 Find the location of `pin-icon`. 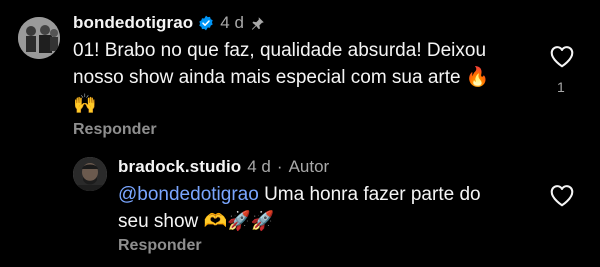

pin-icon is located at coordinates (257, 23).